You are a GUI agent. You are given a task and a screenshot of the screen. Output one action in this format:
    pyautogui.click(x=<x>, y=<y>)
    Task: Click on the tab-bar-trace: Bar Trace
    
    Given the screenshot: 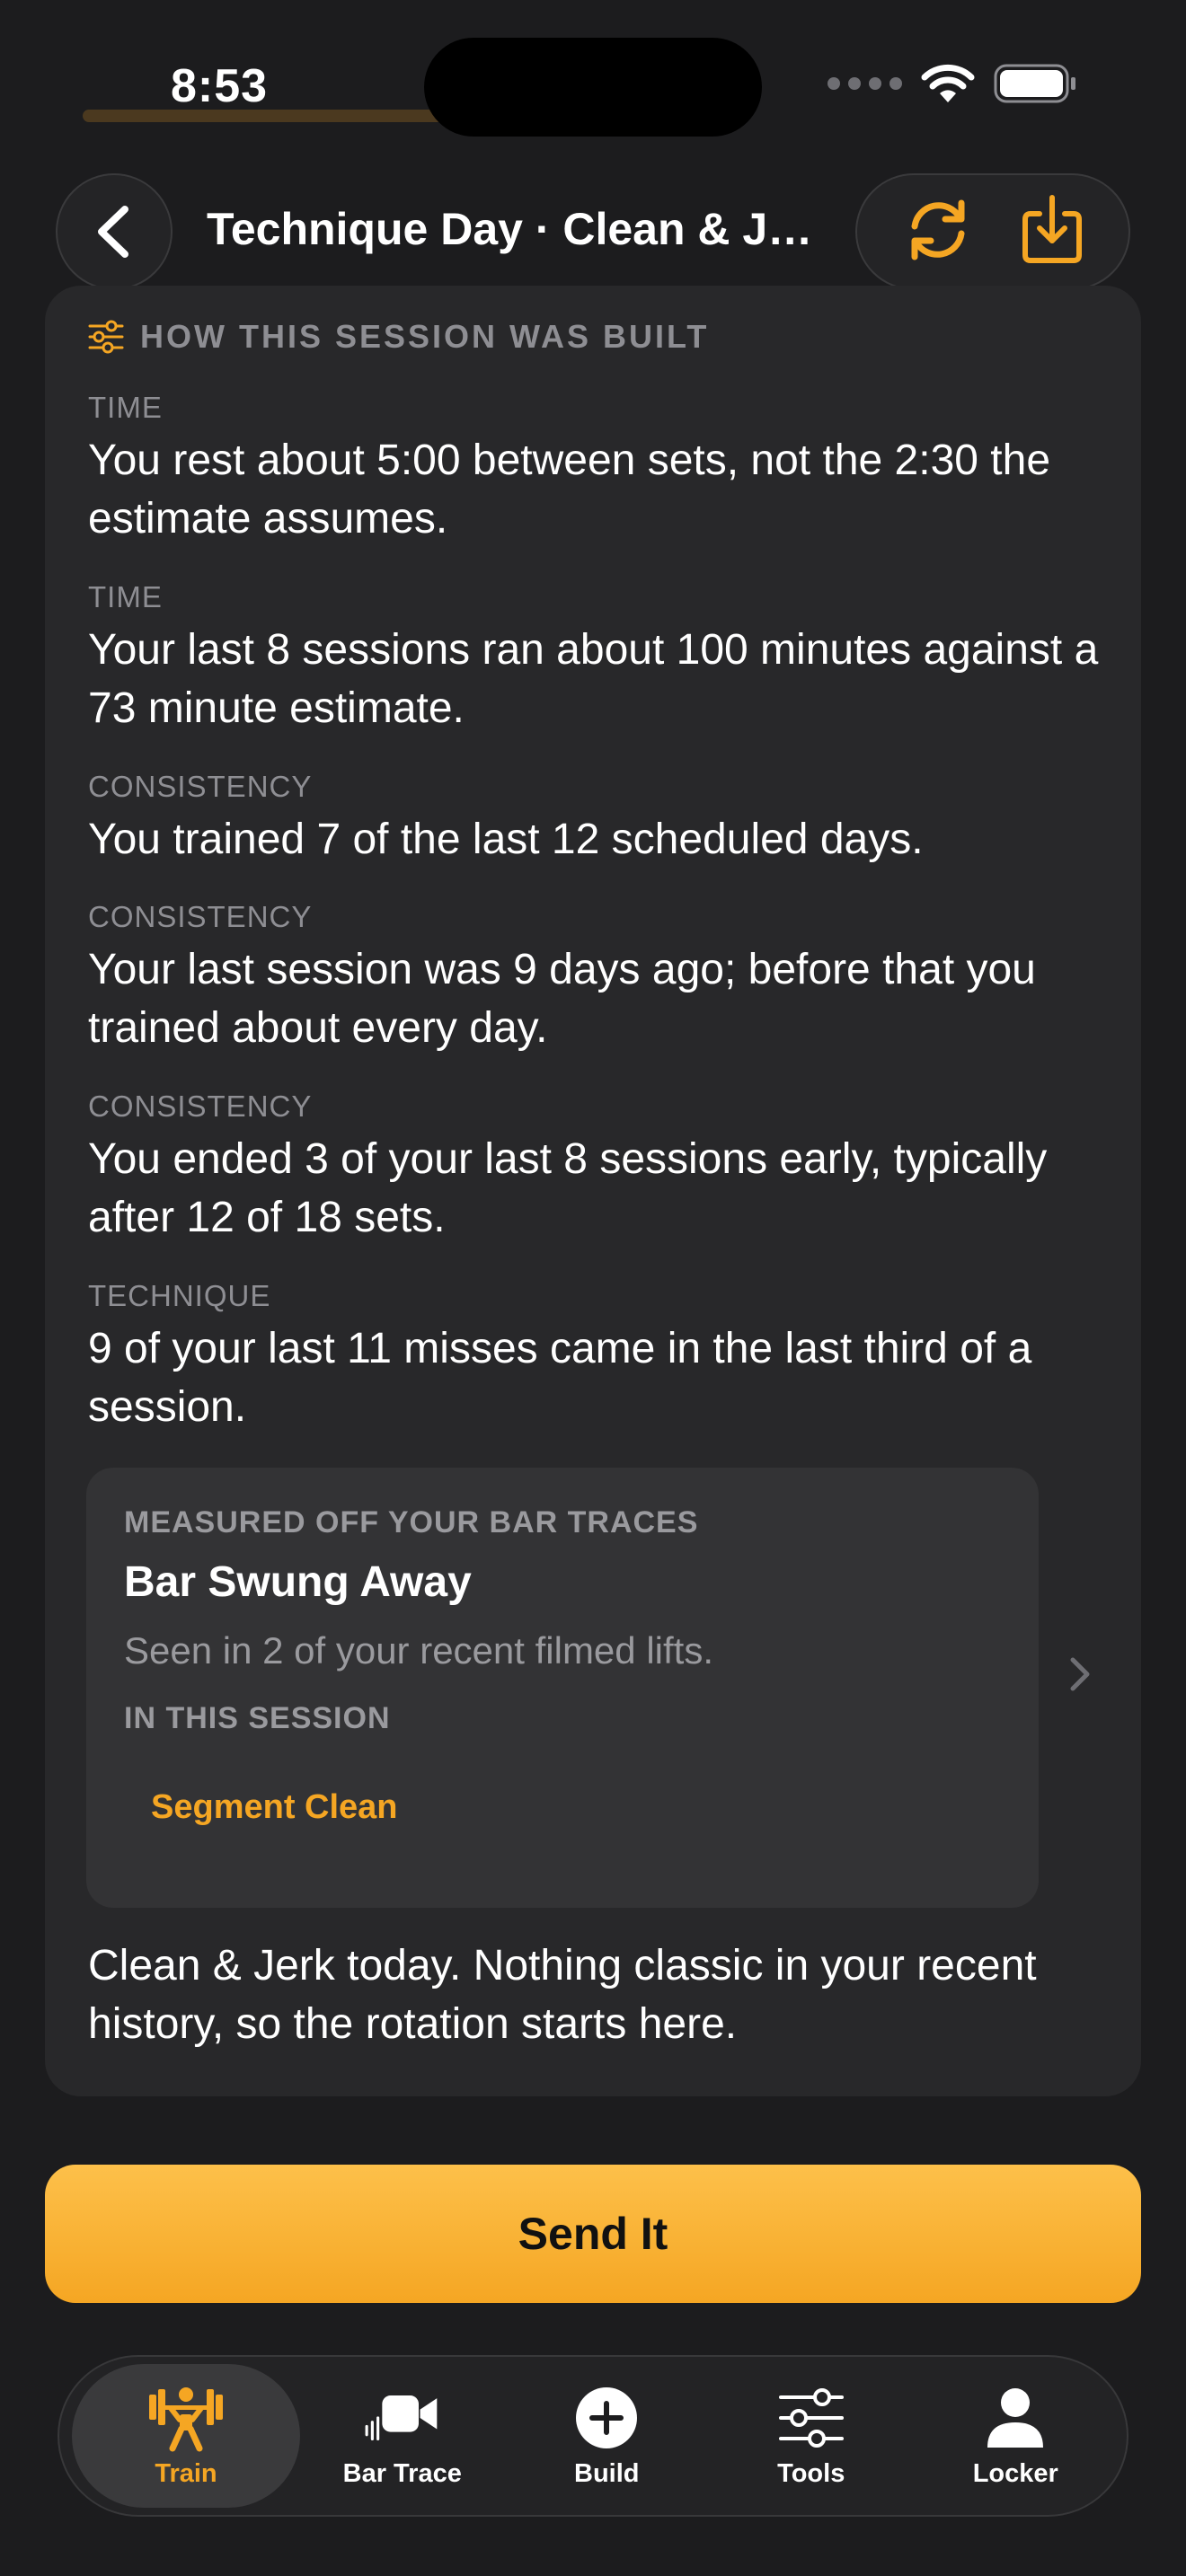 What is the action you would take?
    pyautogui.click(x=402, y=2436)
    